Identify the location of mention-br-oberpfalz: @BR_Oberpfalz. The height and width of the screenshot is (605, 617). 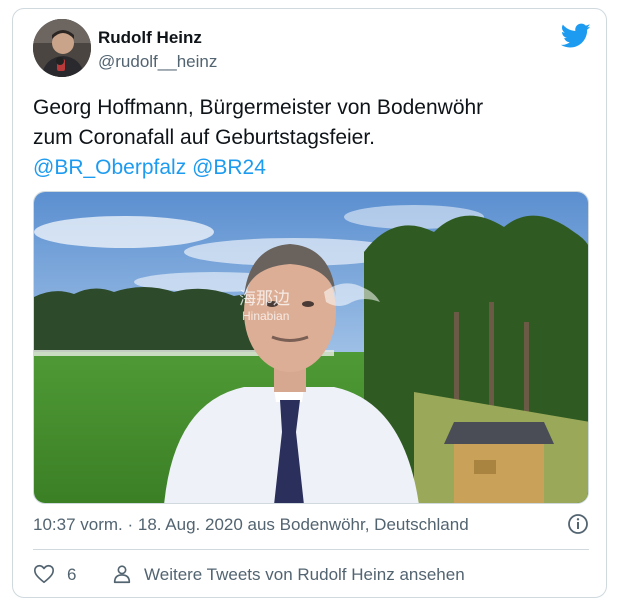
(109, 167).